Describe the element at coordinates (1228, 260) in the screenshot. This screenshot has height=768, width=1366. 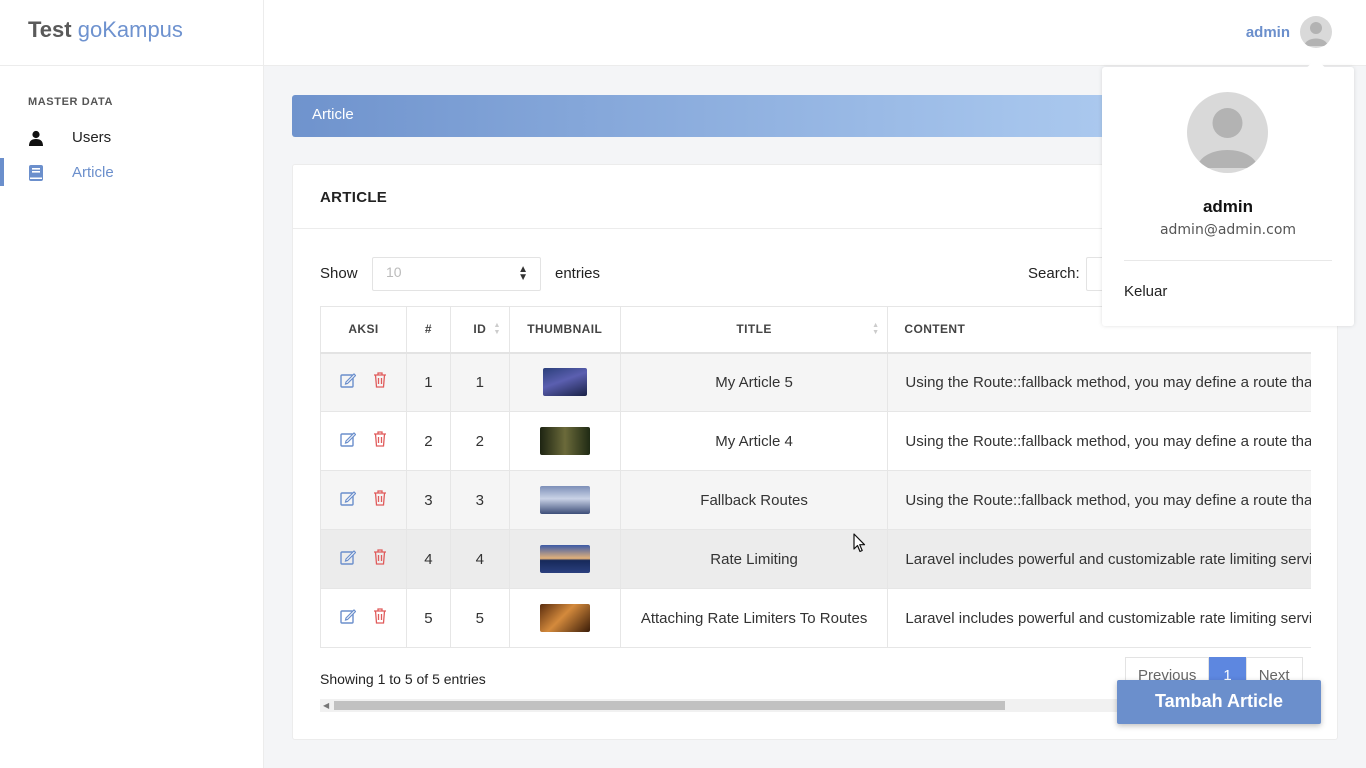
I see `divider` at that location.